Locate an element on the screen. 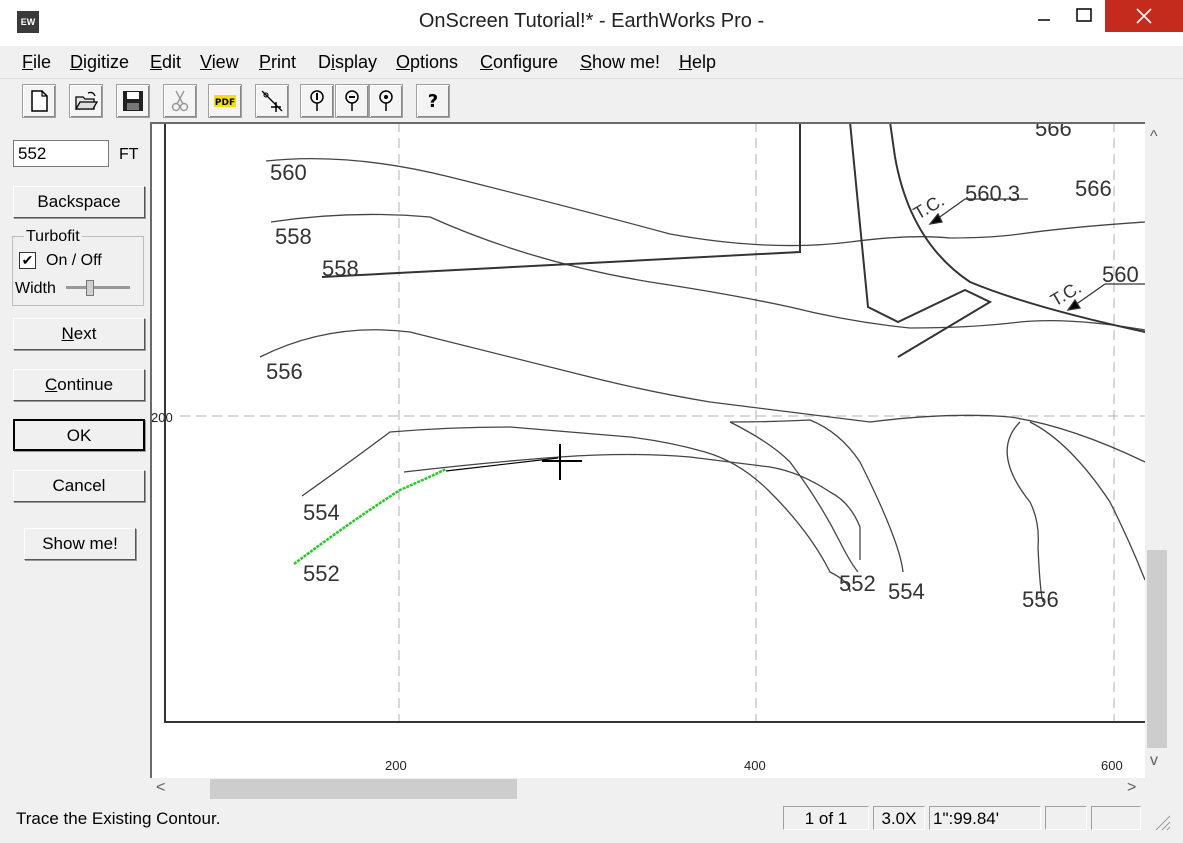 The image size is (1183, 843). horizontal-scroll-thumb is located at coordinates (363, 789).